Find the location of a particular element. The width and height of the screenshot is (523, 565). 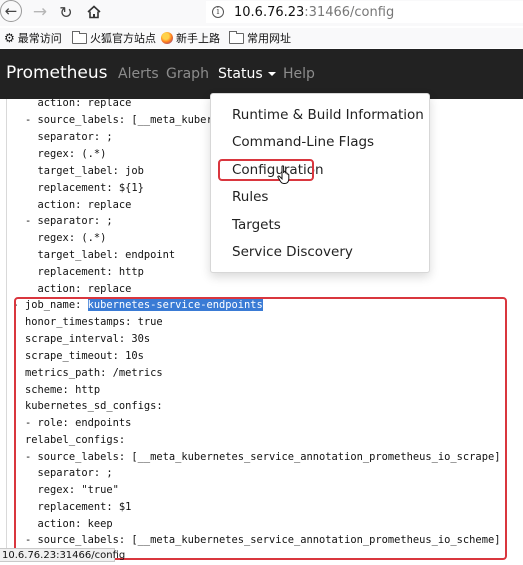

configuration-highlight-box is located at coordinates (266, 170).